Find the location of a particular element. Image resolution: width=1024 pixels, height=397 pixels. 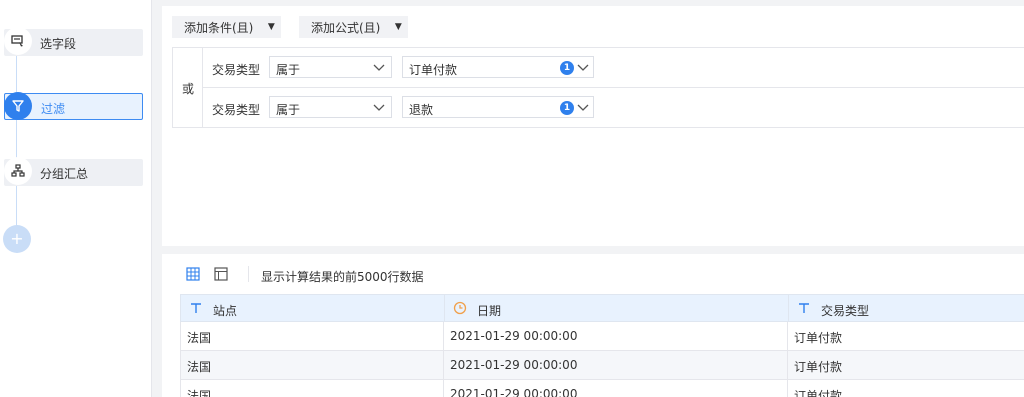

logic-or-label: 或 is located at coordinates (188, 89).